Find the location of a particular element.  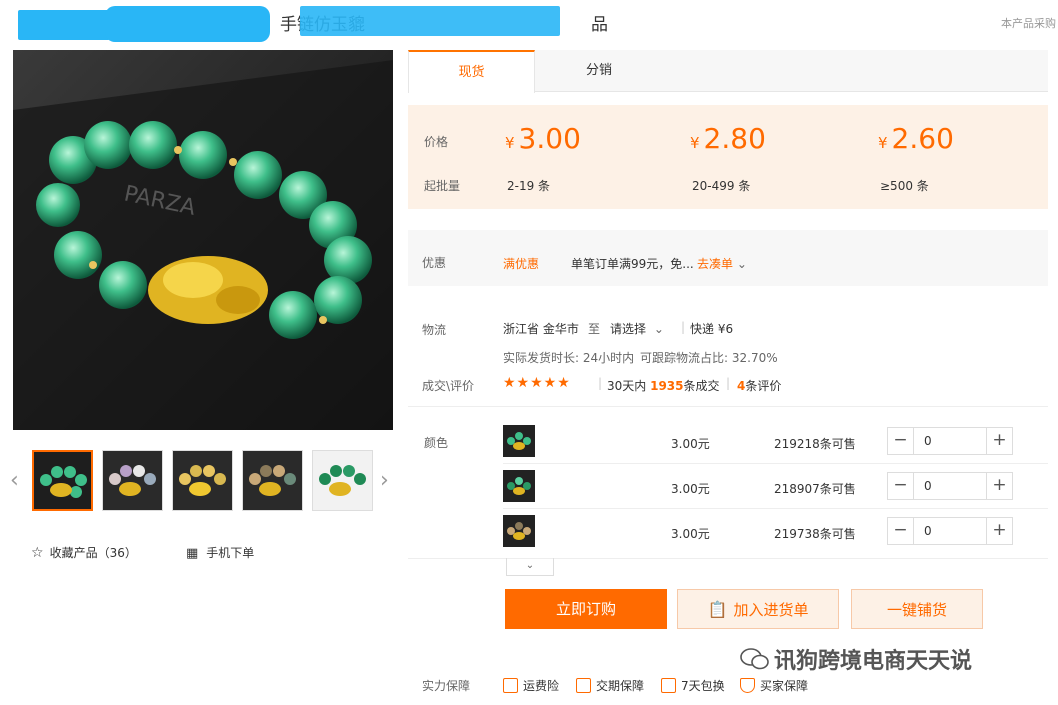

thumbnail-image is located at coordinates (342, 480).